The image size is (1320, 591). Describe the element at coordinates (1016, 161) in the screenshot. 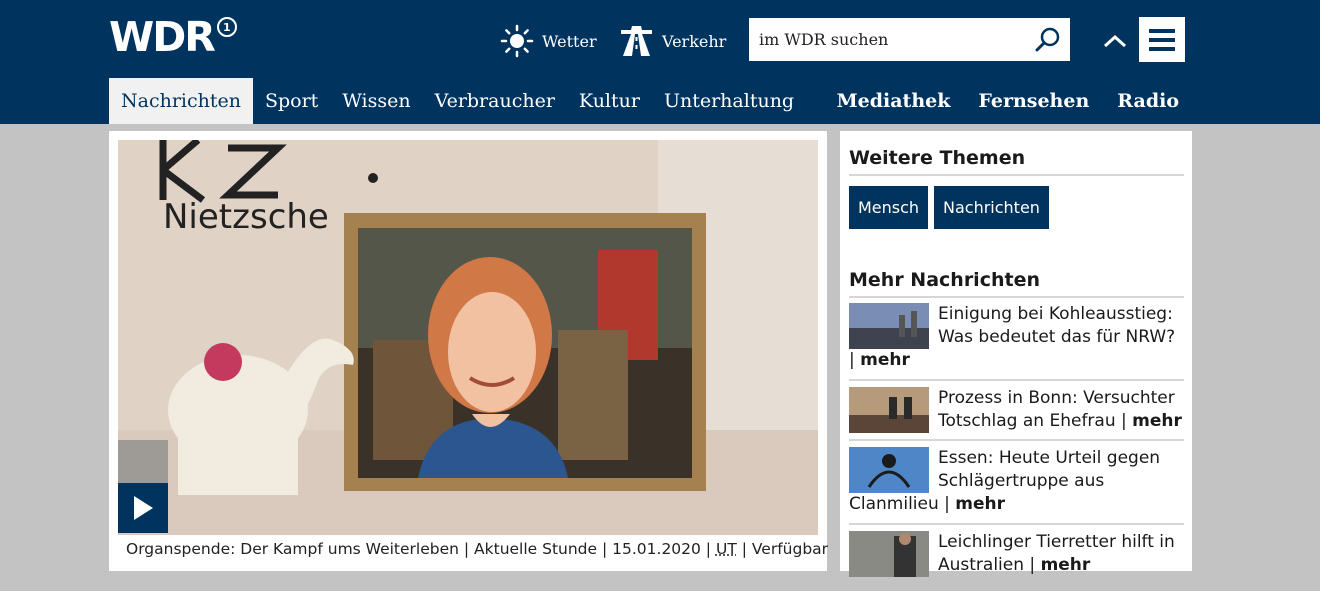

I see `topics-title: Weitere Themen` at that location.